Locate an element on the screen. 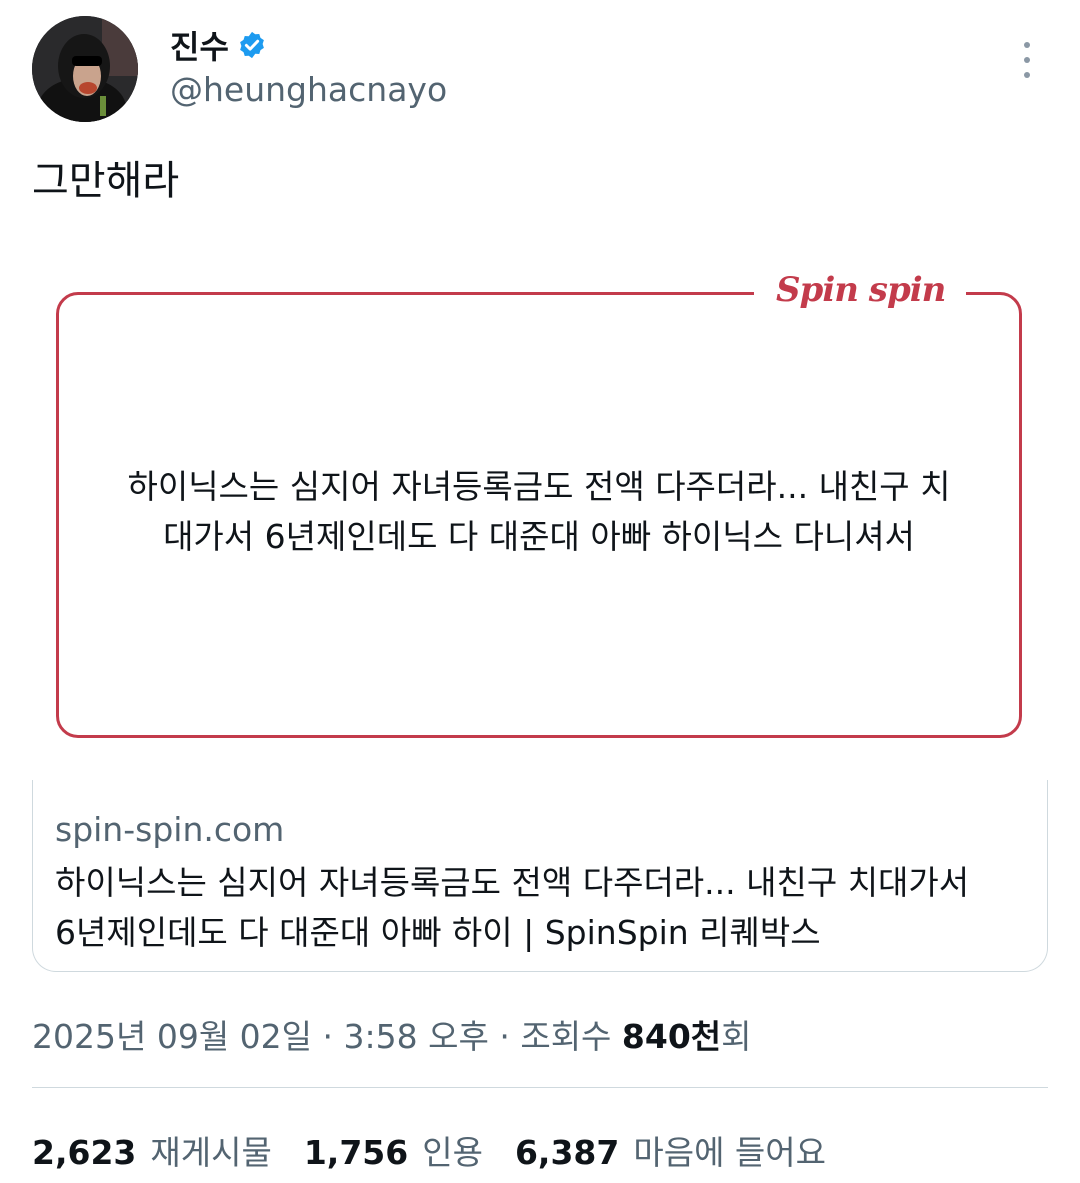 The height and width of the screenshot is (1183, 1080). spinspin-logo: Spin spin is located at coordinates (861, 290).